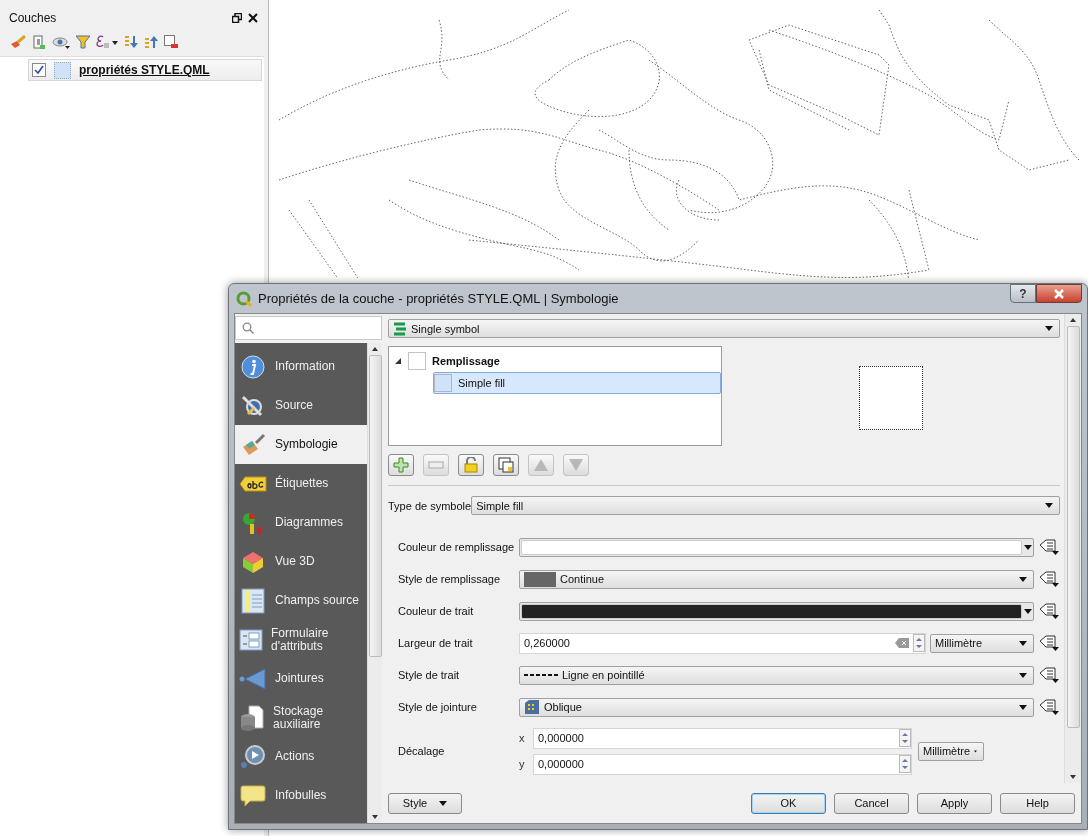 The image size is (1088, 836). What do you see at coordinates (248, 328) in the screenshot?
I see `search-icon` at bounding box center [248, 328].